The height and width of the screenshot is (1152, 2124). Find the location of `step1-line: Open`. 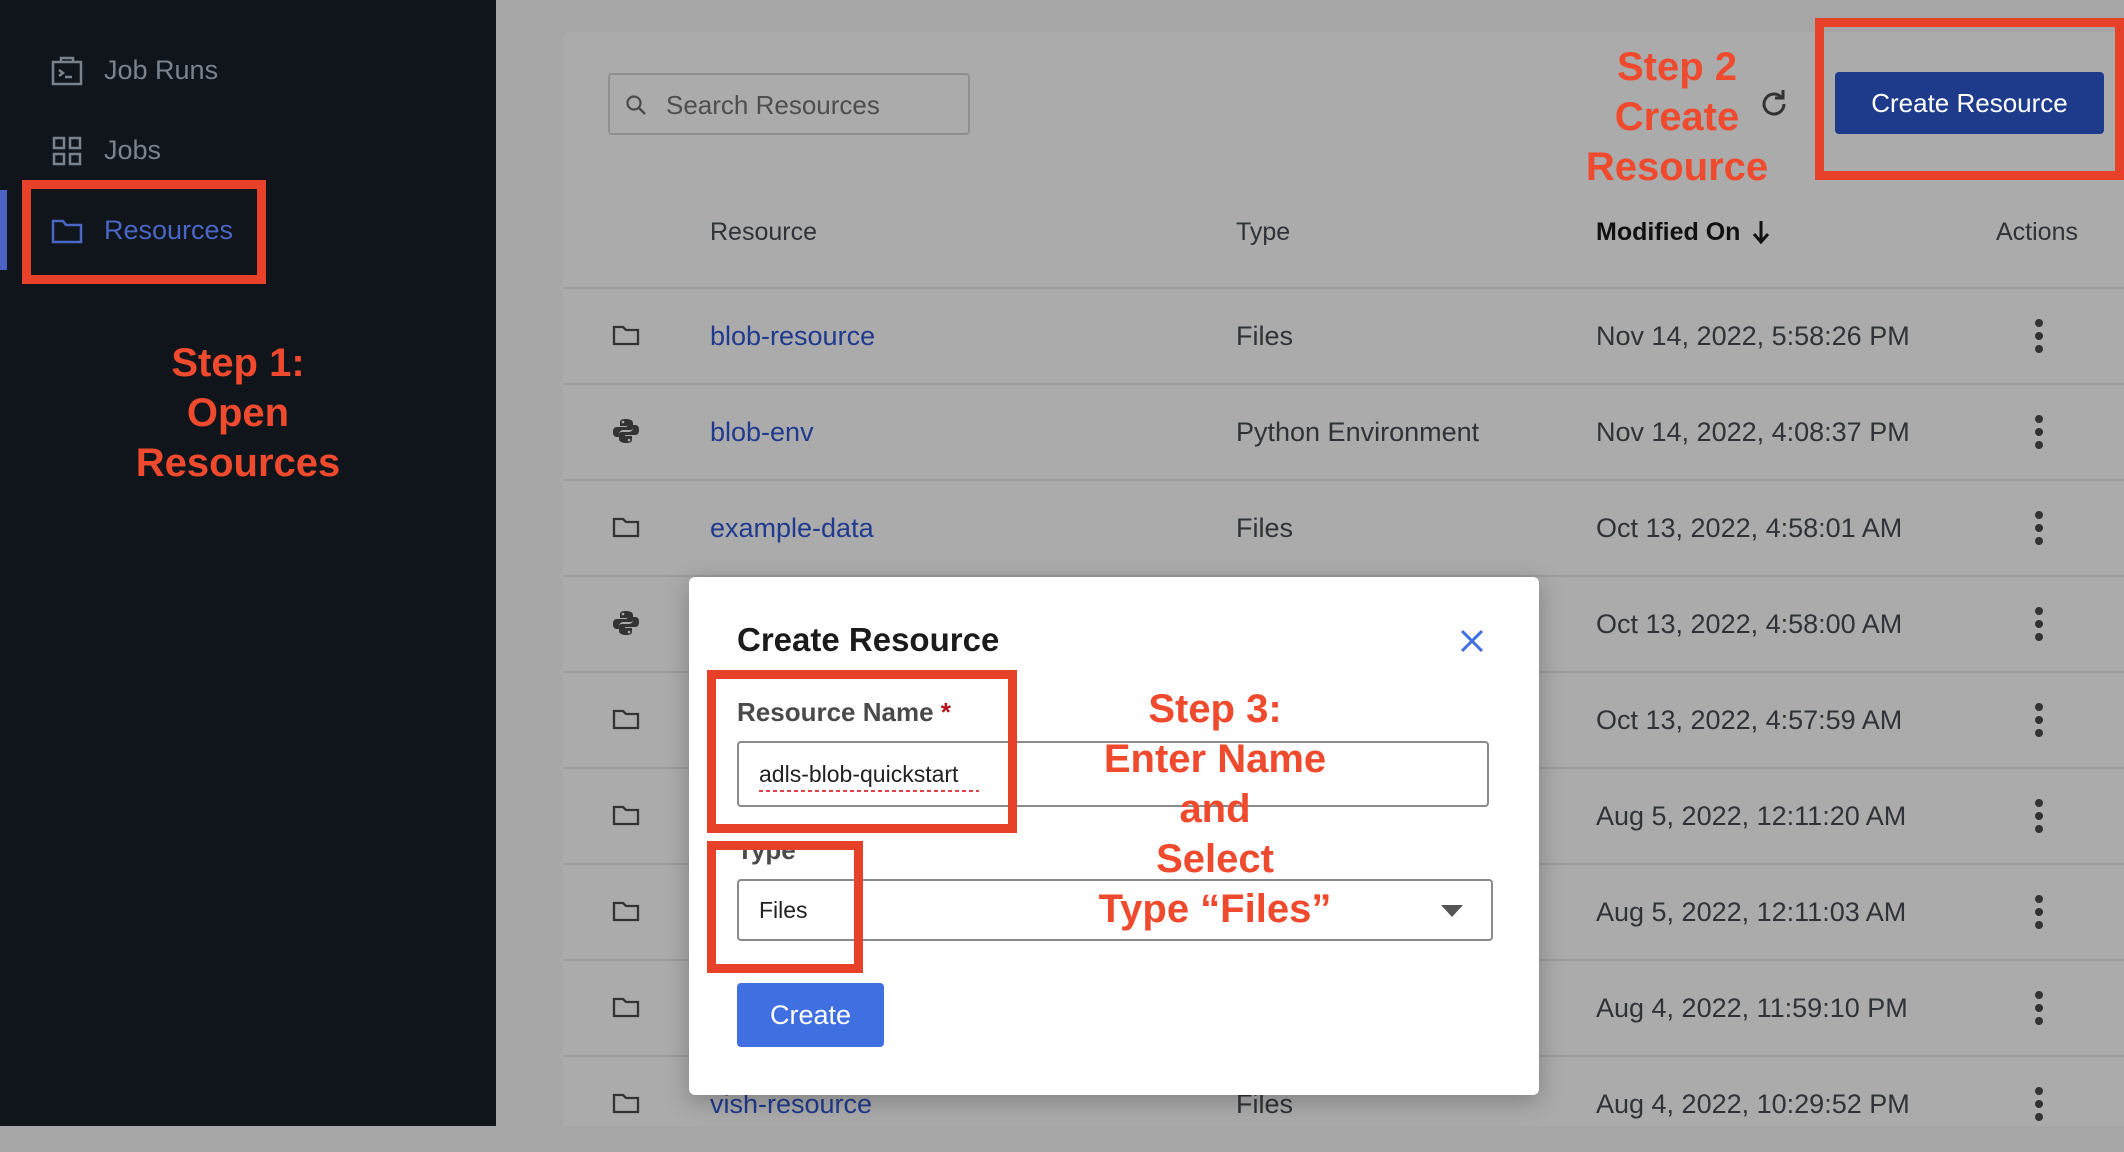

step1-line: Open is located at coordinates (238, 413).